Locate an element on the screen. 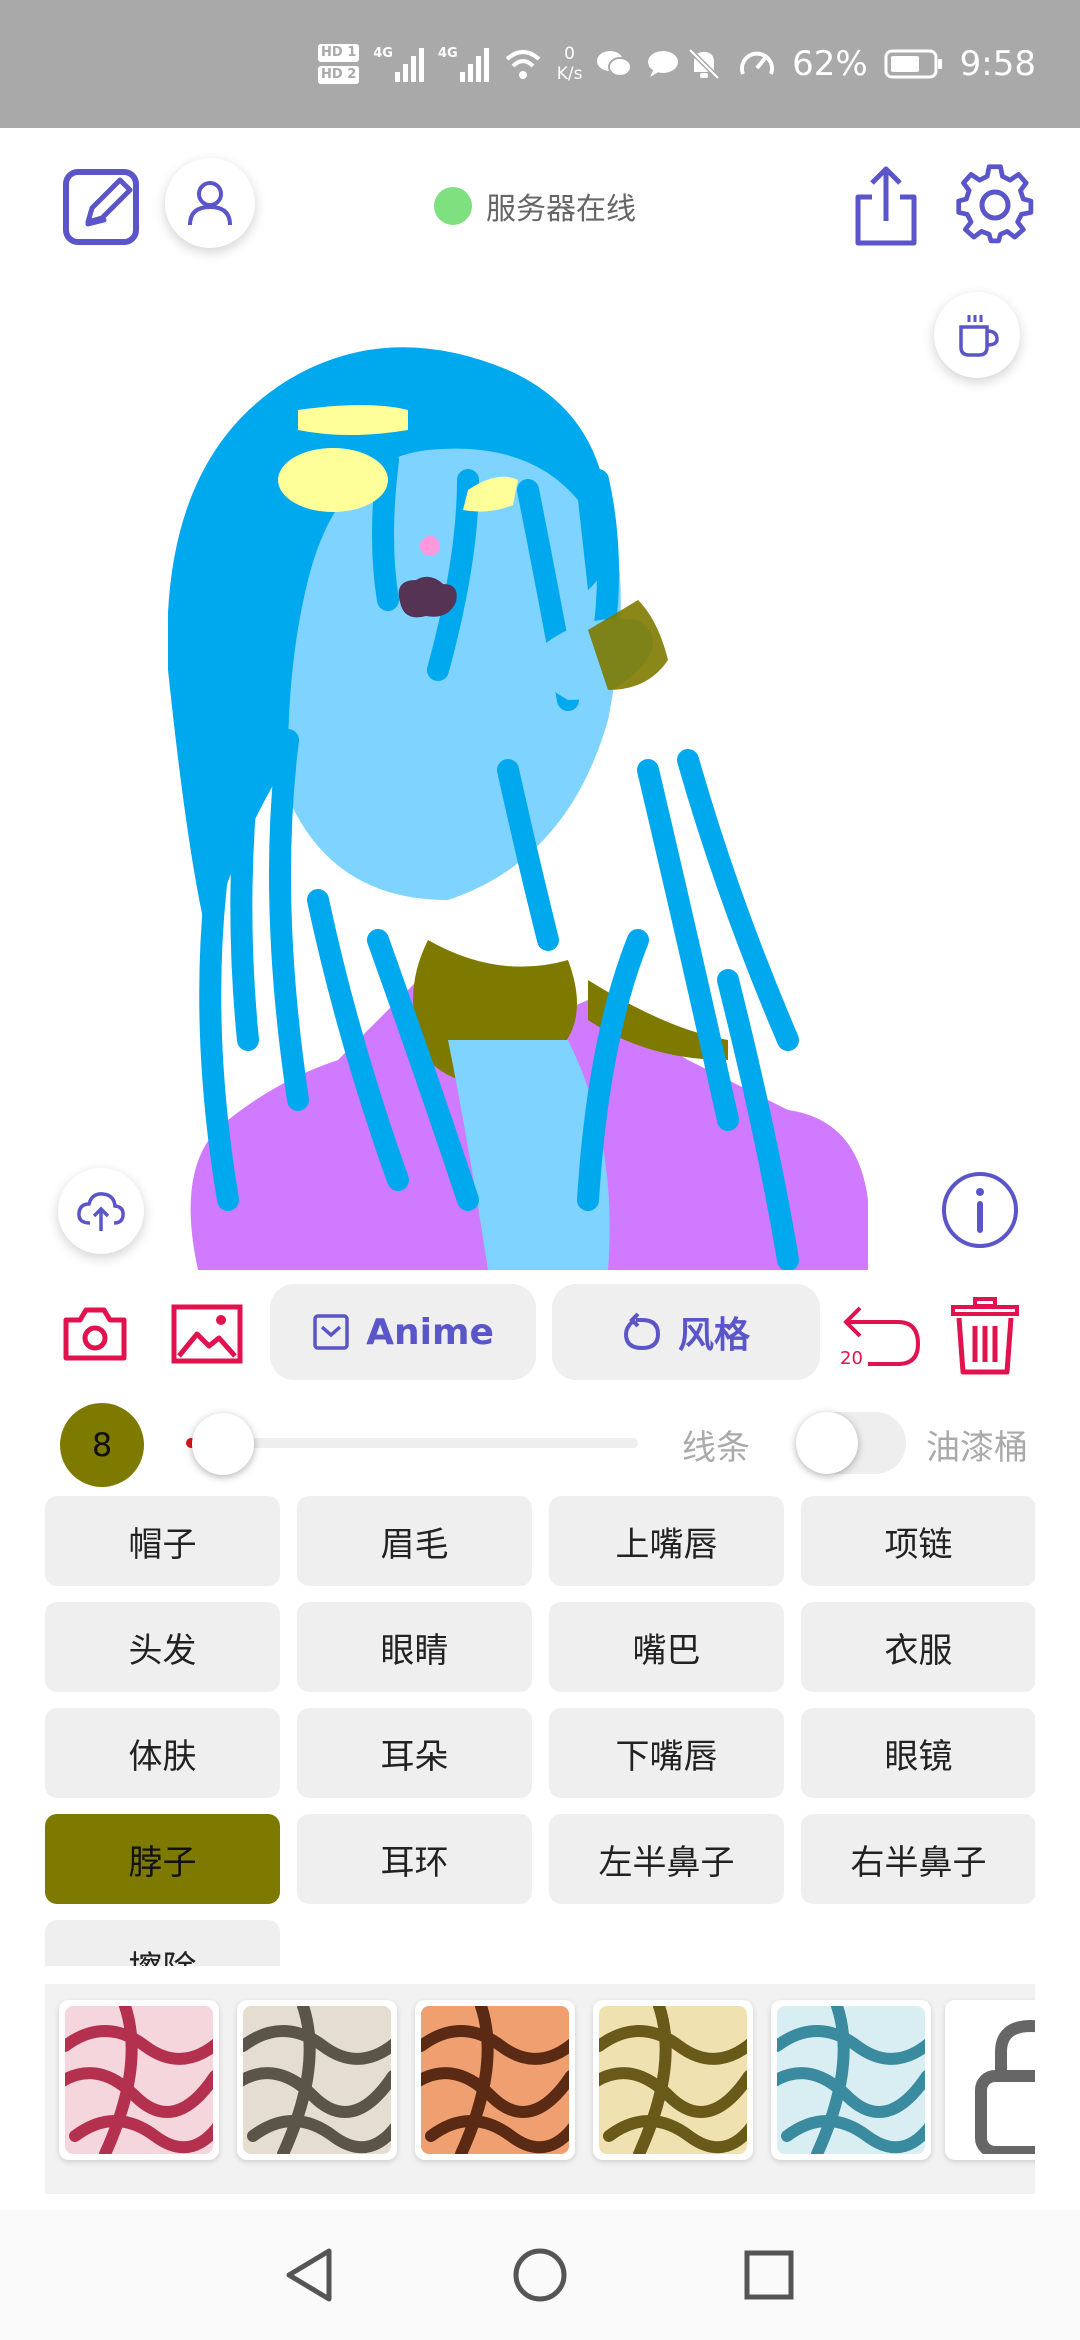  navigation-bar is located at coordinates (540, 2275).